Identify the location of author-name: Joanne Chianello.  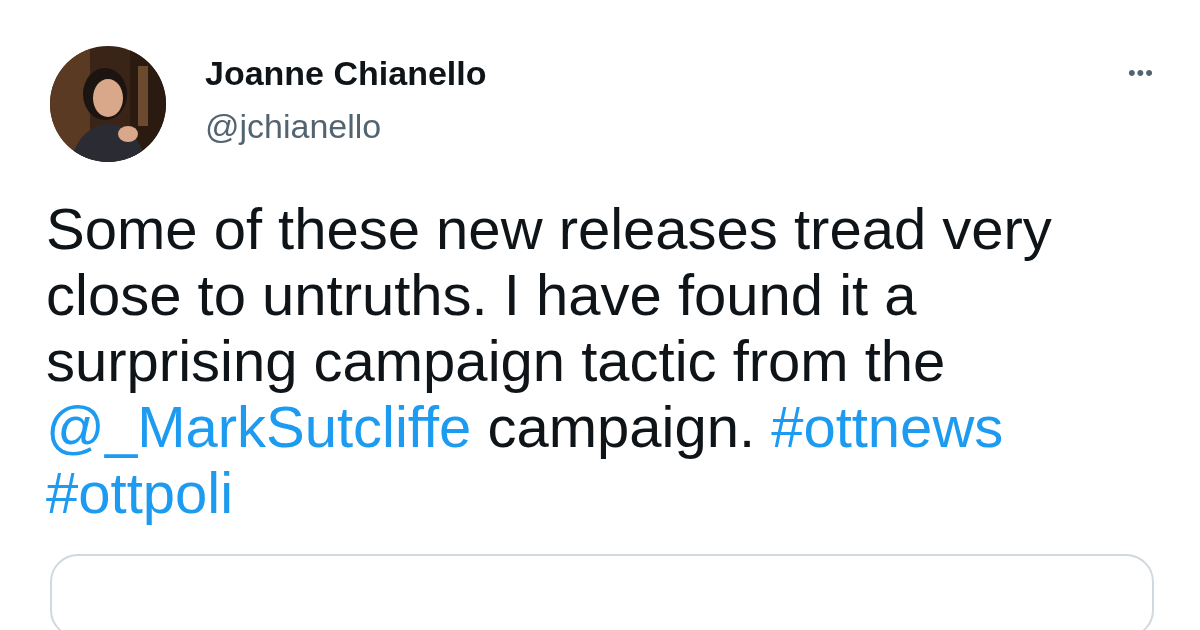
(666, 73).